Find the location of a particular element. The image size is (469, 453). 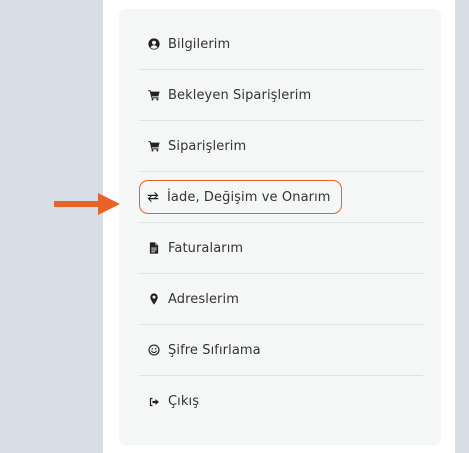

menu-item-label: Adreslerim is located at coordinates (203, 299).